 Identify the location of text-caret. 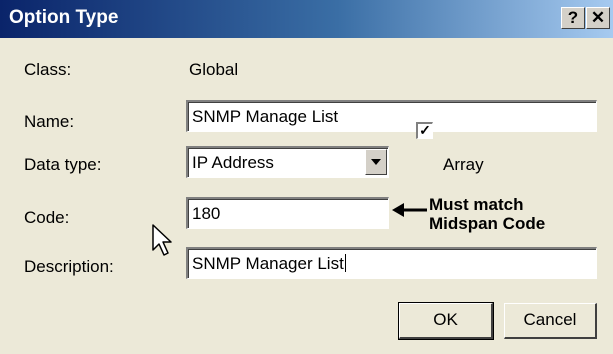
(345, 263).